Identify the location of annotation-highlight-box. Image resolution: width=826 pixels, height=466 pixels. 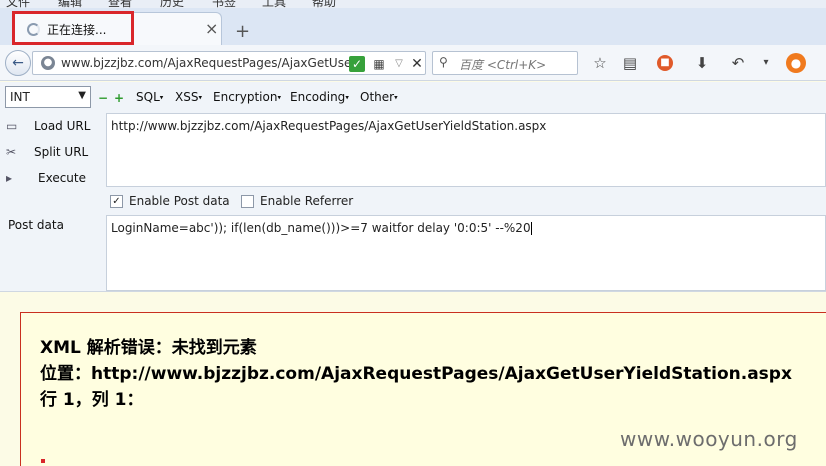
(73, 28).